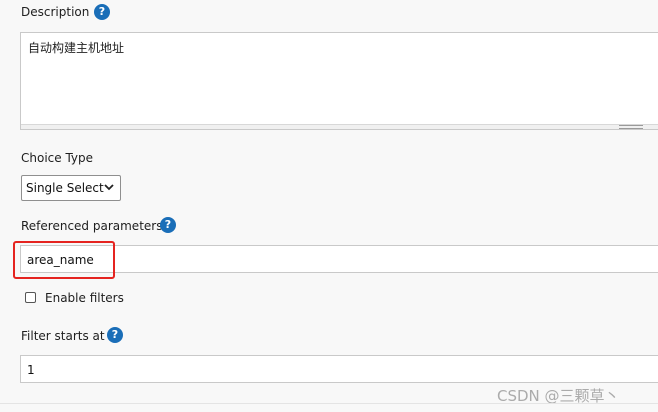 This screenshot has width=658, height=412. I want to click on referenced-parameters-help-icon: ?, so click(168, 225).